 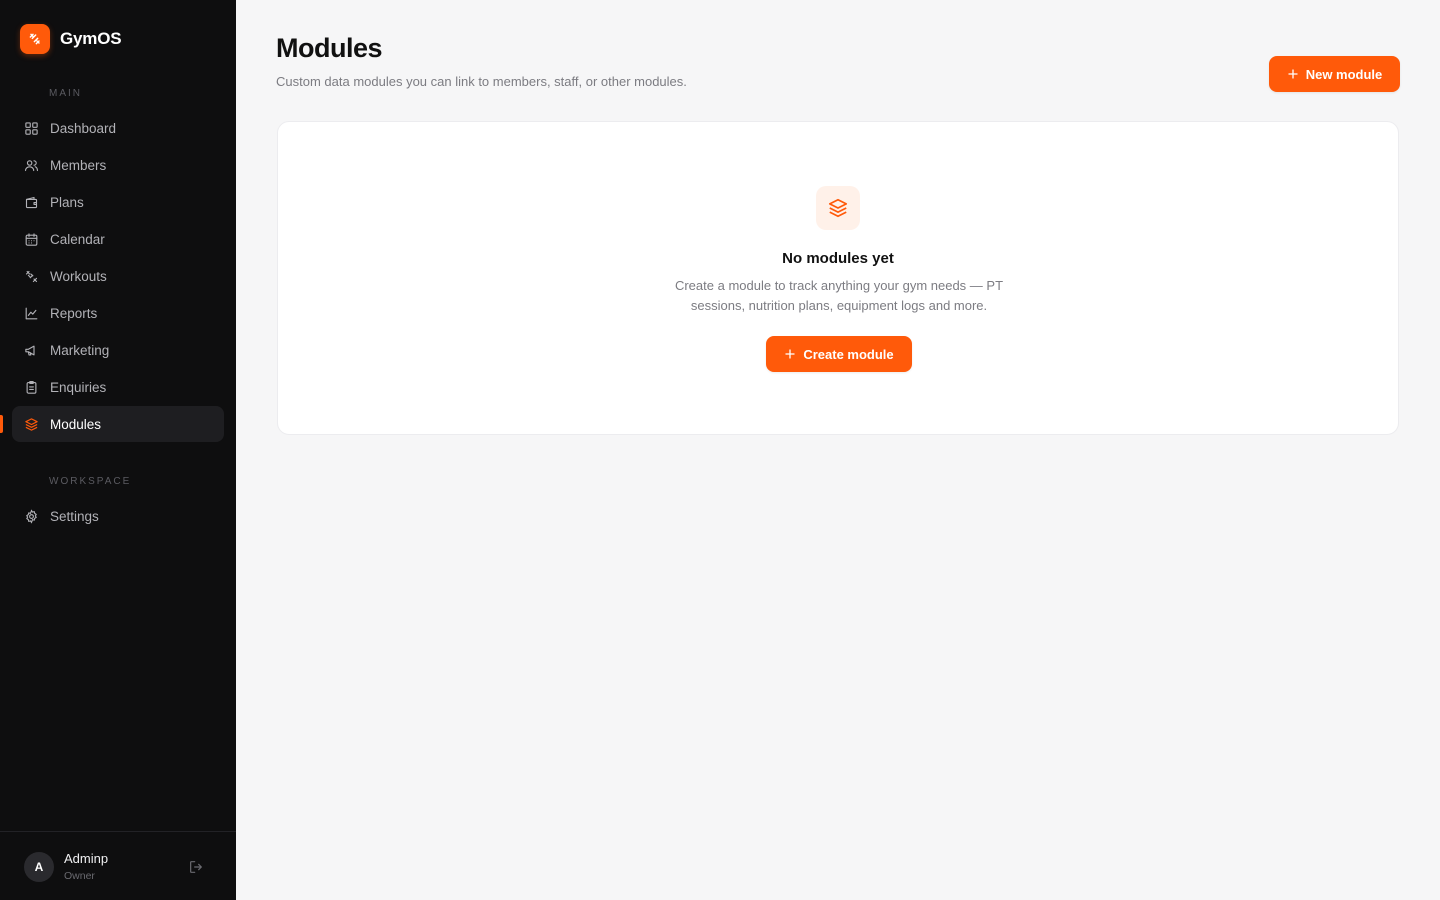 I want to click on section-label-workspace: WORKSPACE, so click(x=90, y=481).